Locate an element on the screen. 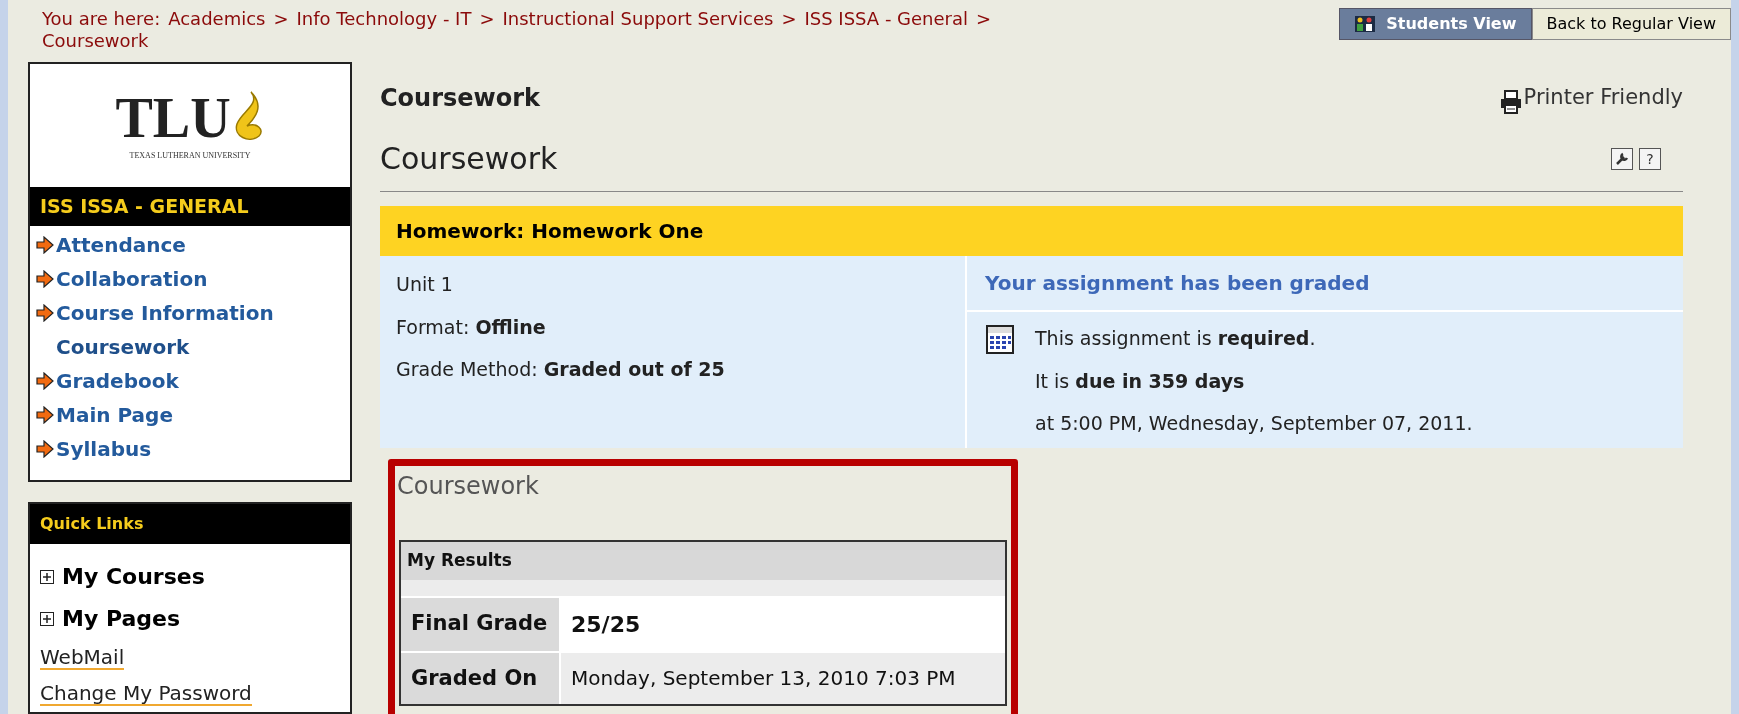 The height and width of the screenshot is (714, 1739). calendar-icon is located at coordinates (1001, 340).